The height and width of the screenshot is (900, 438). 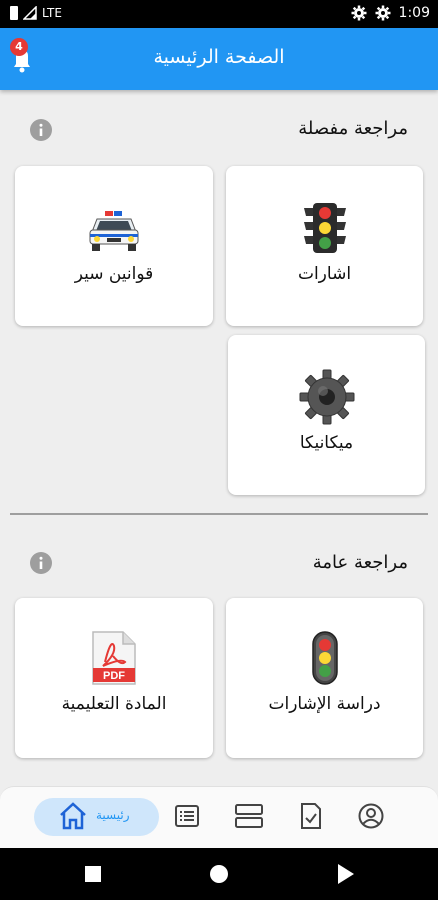 What do you see at coordinates (73, 816) in the screenshot?
I see `home-icon` at bounding box center [73, 816].